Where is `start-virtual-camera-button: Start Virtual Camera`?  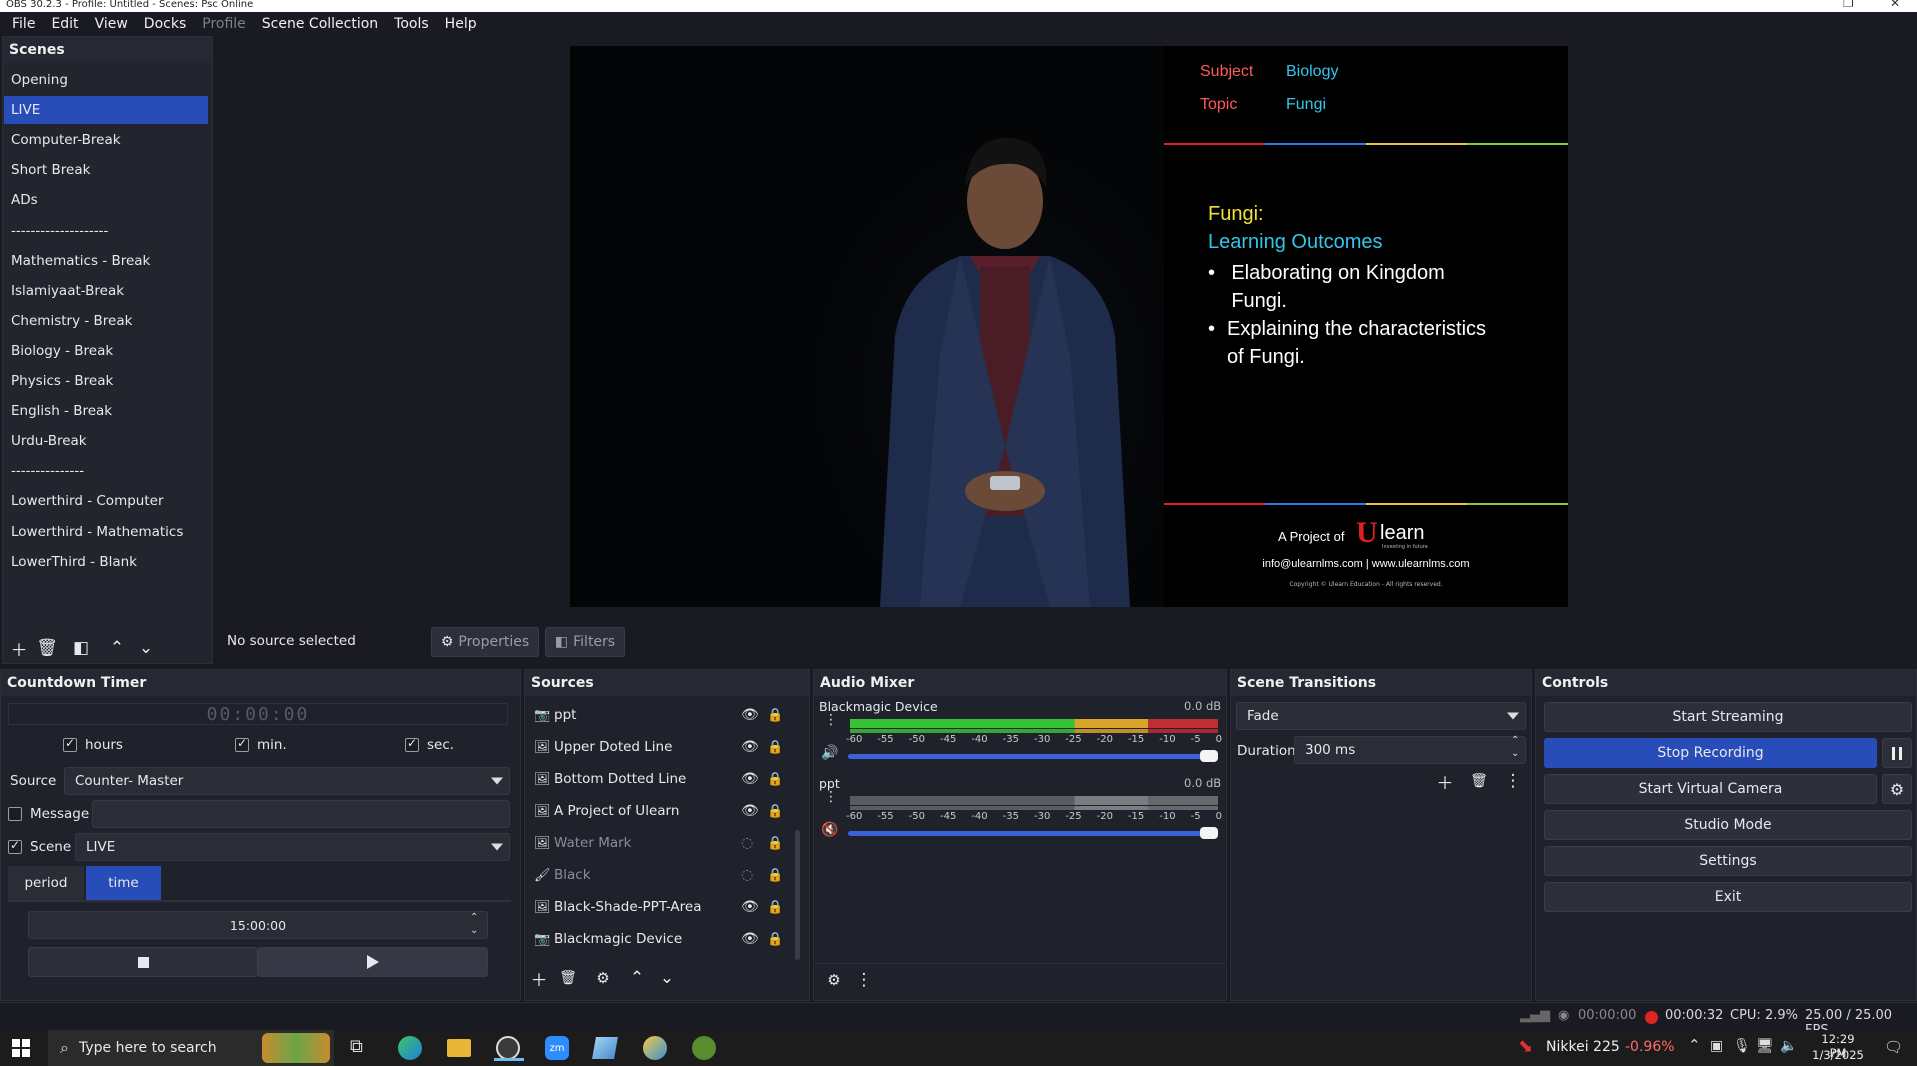 start-virtual-camera-button: Start Virtual Camera is located at coordinates (1710, 789).